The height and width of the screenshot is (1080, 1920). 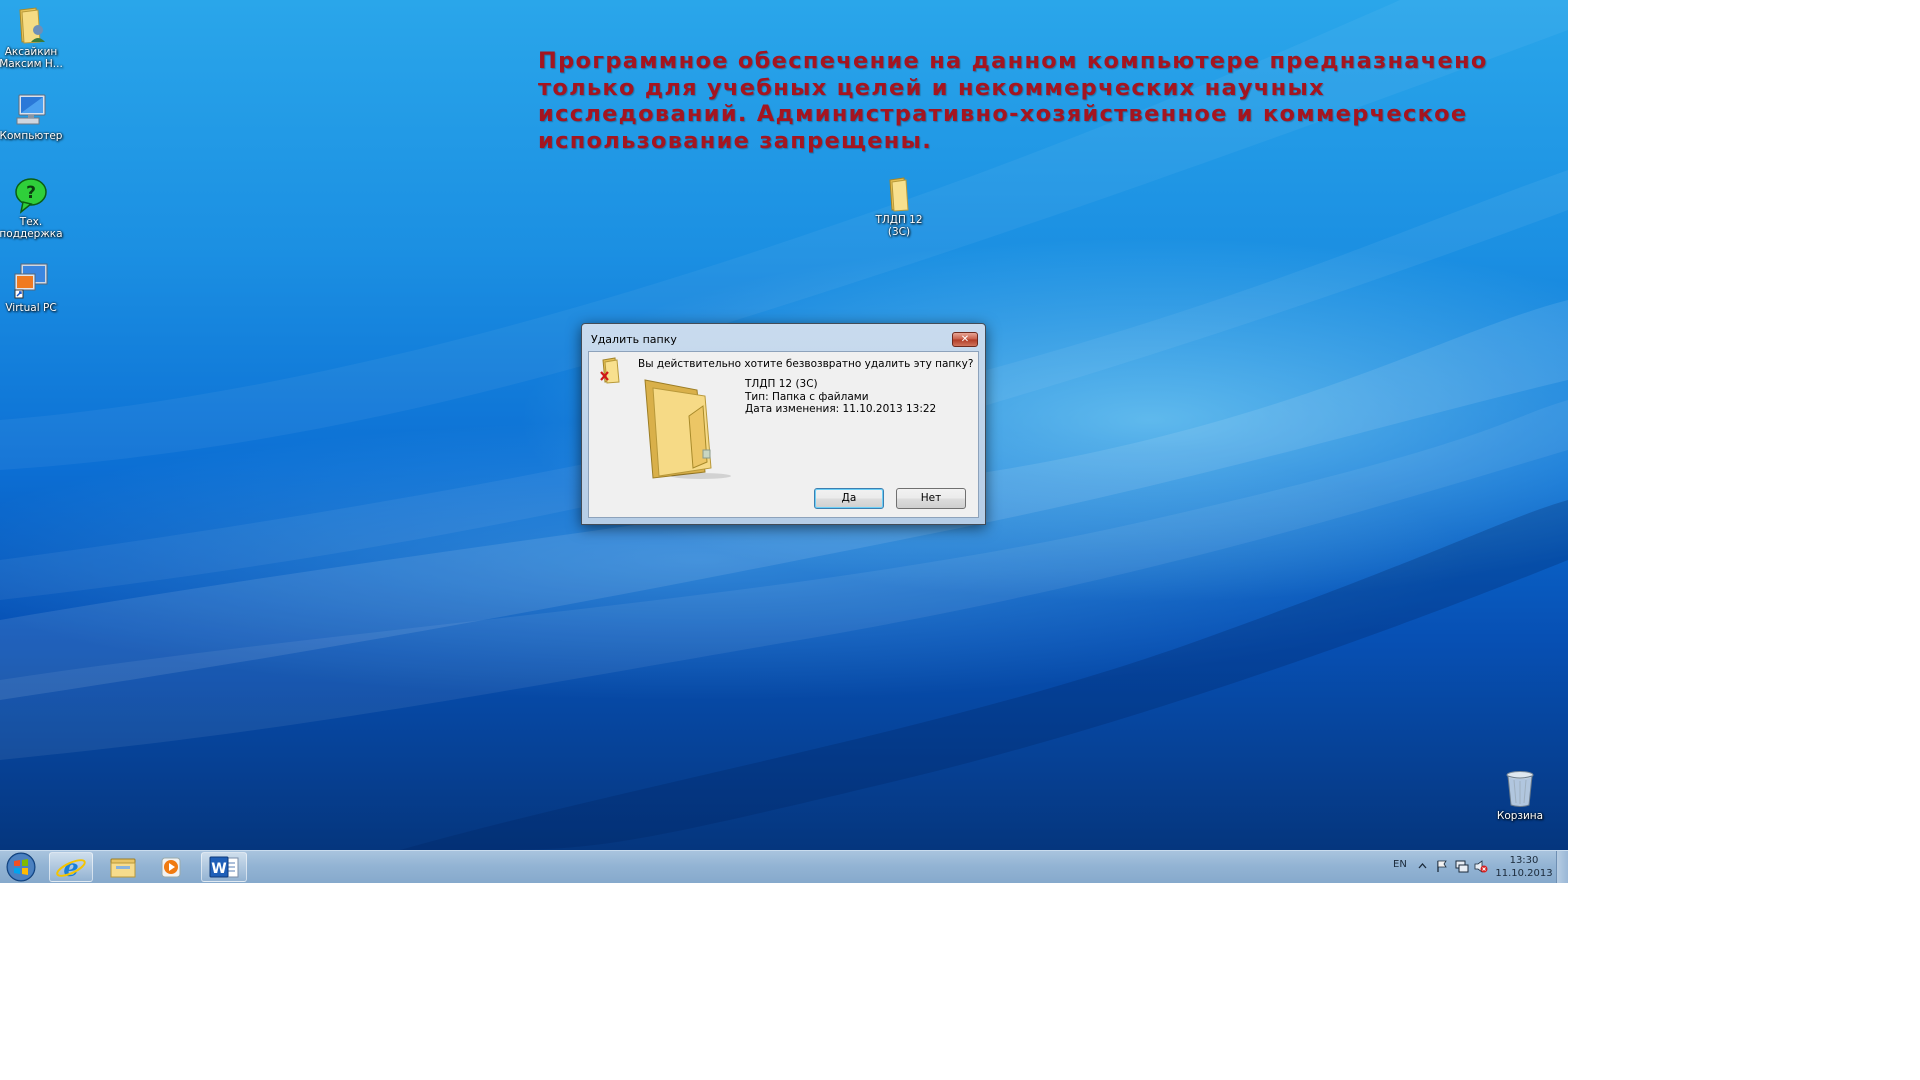 I want to click on desktop-icon-folder-tldp: ТЛДП 12 (3С), so click(x=899, y=207).